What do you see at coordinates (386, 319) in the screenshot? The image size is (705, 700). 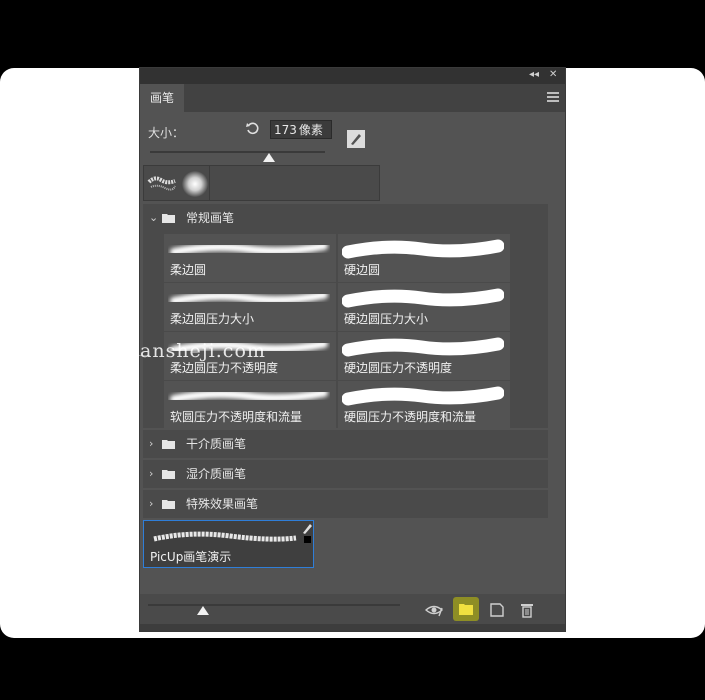 I see `brush-label: 硬边圆压力大小` at bounding box center [386, 319].